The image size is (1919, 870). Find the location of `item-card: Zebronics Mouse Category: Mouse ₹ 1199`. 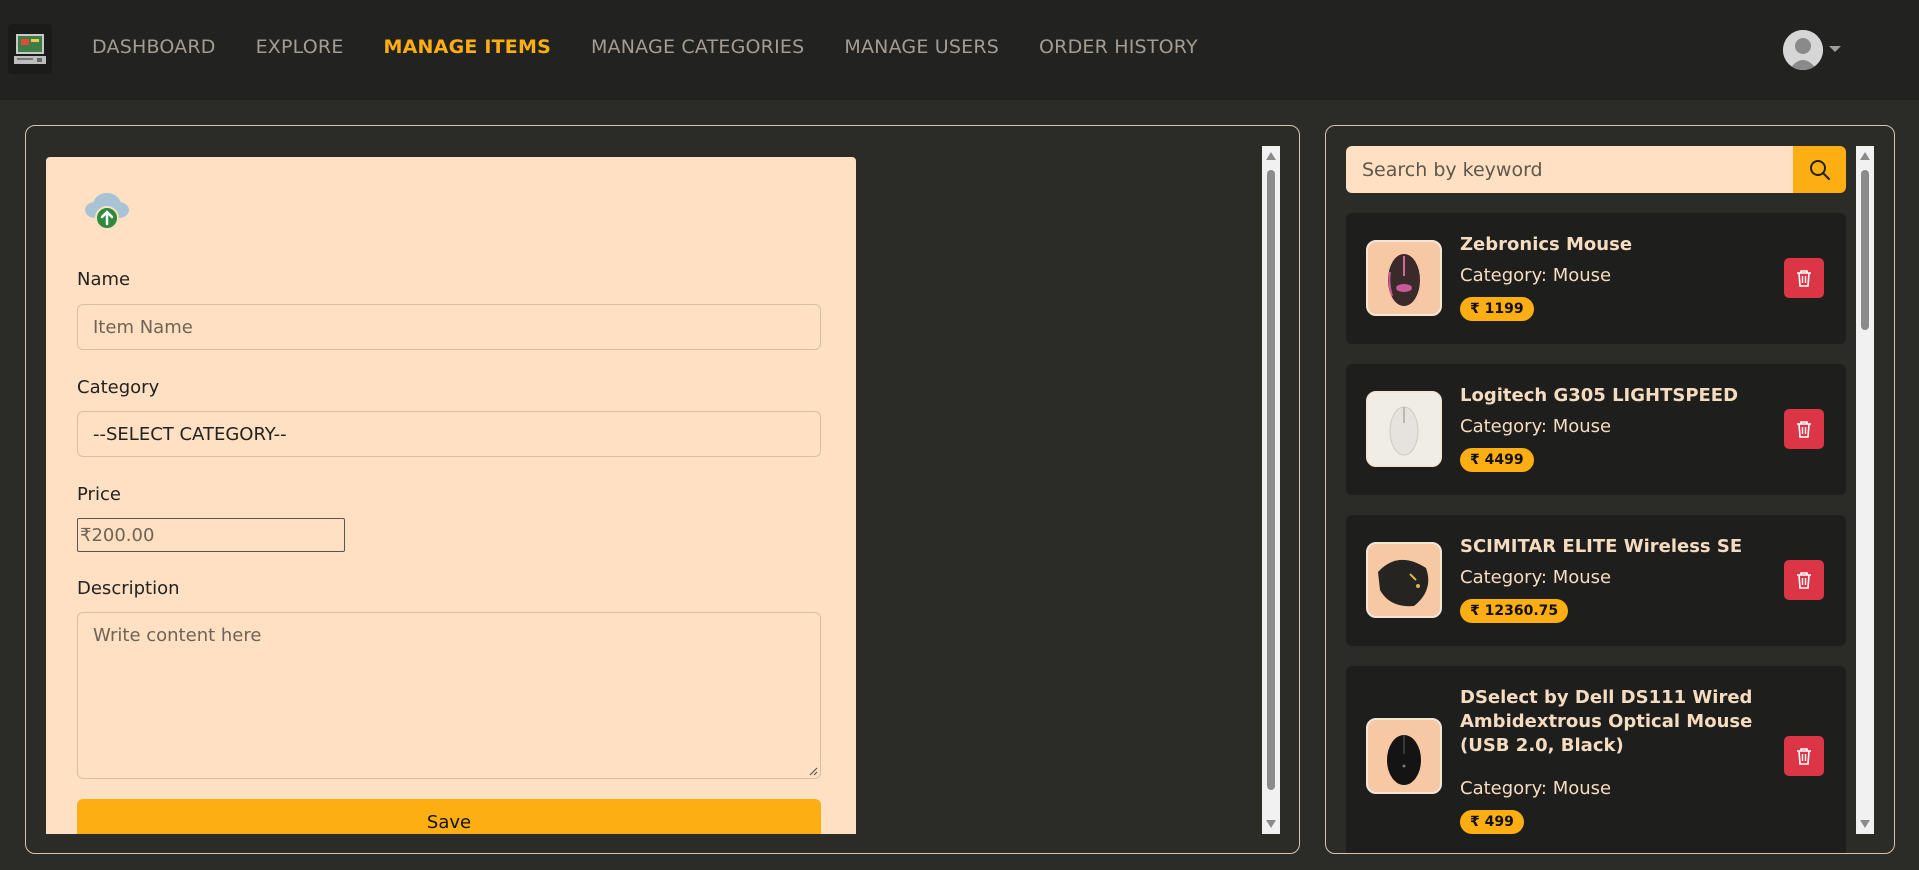

item-card: Zebronics Mouse Category: Mouse ₹ 1199 is located at coordinates (1596, 278).